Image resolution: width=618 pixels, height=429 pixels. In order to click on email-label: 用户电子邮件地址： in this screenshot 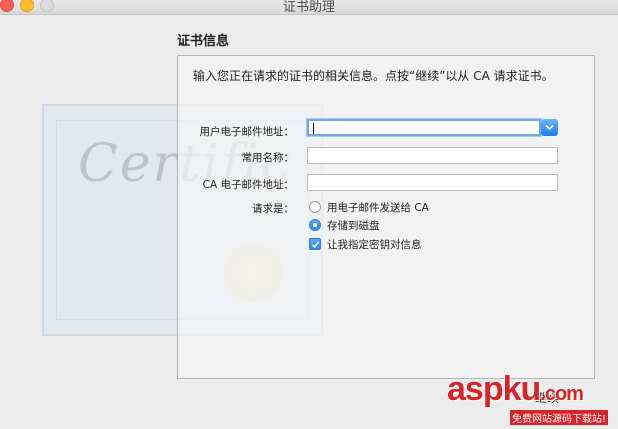, I will do `click(247, 132)`.